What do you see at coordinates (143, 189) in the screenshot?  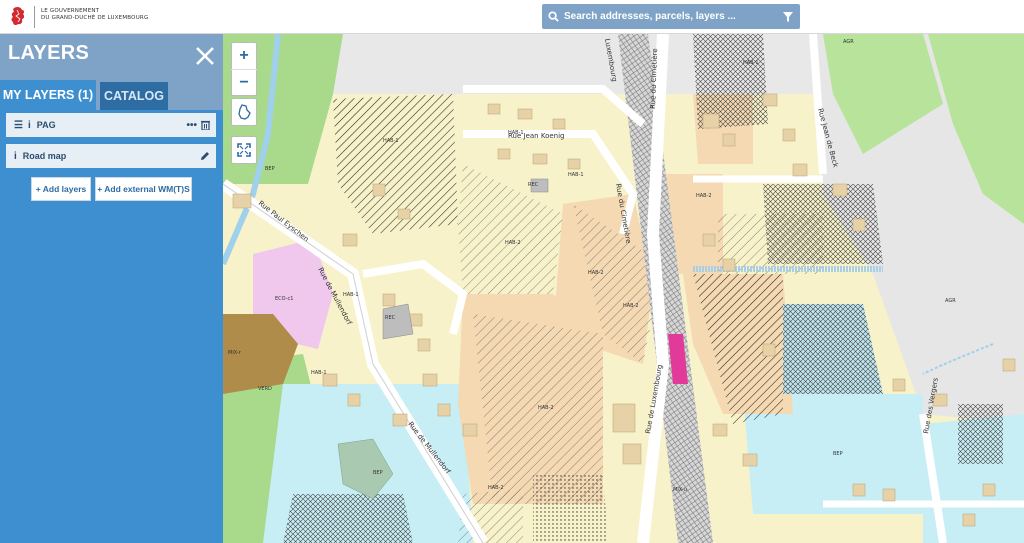 I see `add-external-wmts-button: + Add external WM(T)S` at bounding box center [143, 189].